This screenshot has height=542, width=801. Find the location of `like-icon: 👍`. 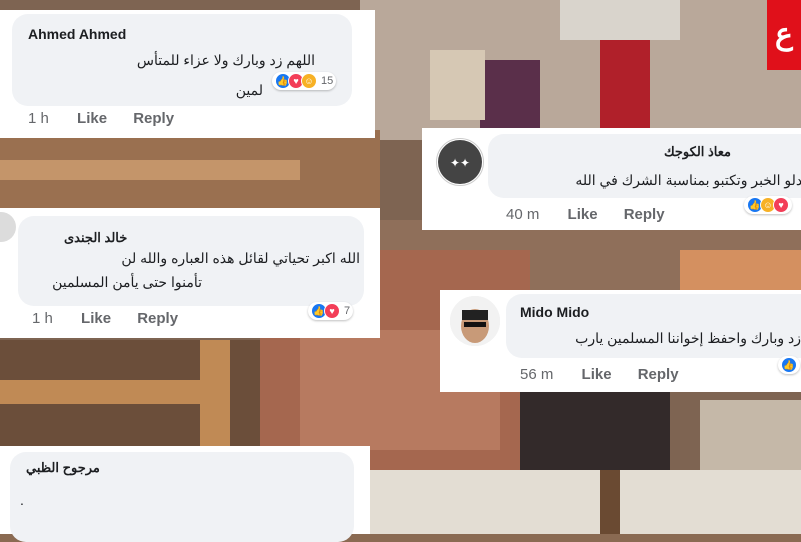

like-icon: 👍 is located at coordinates (789, 365).